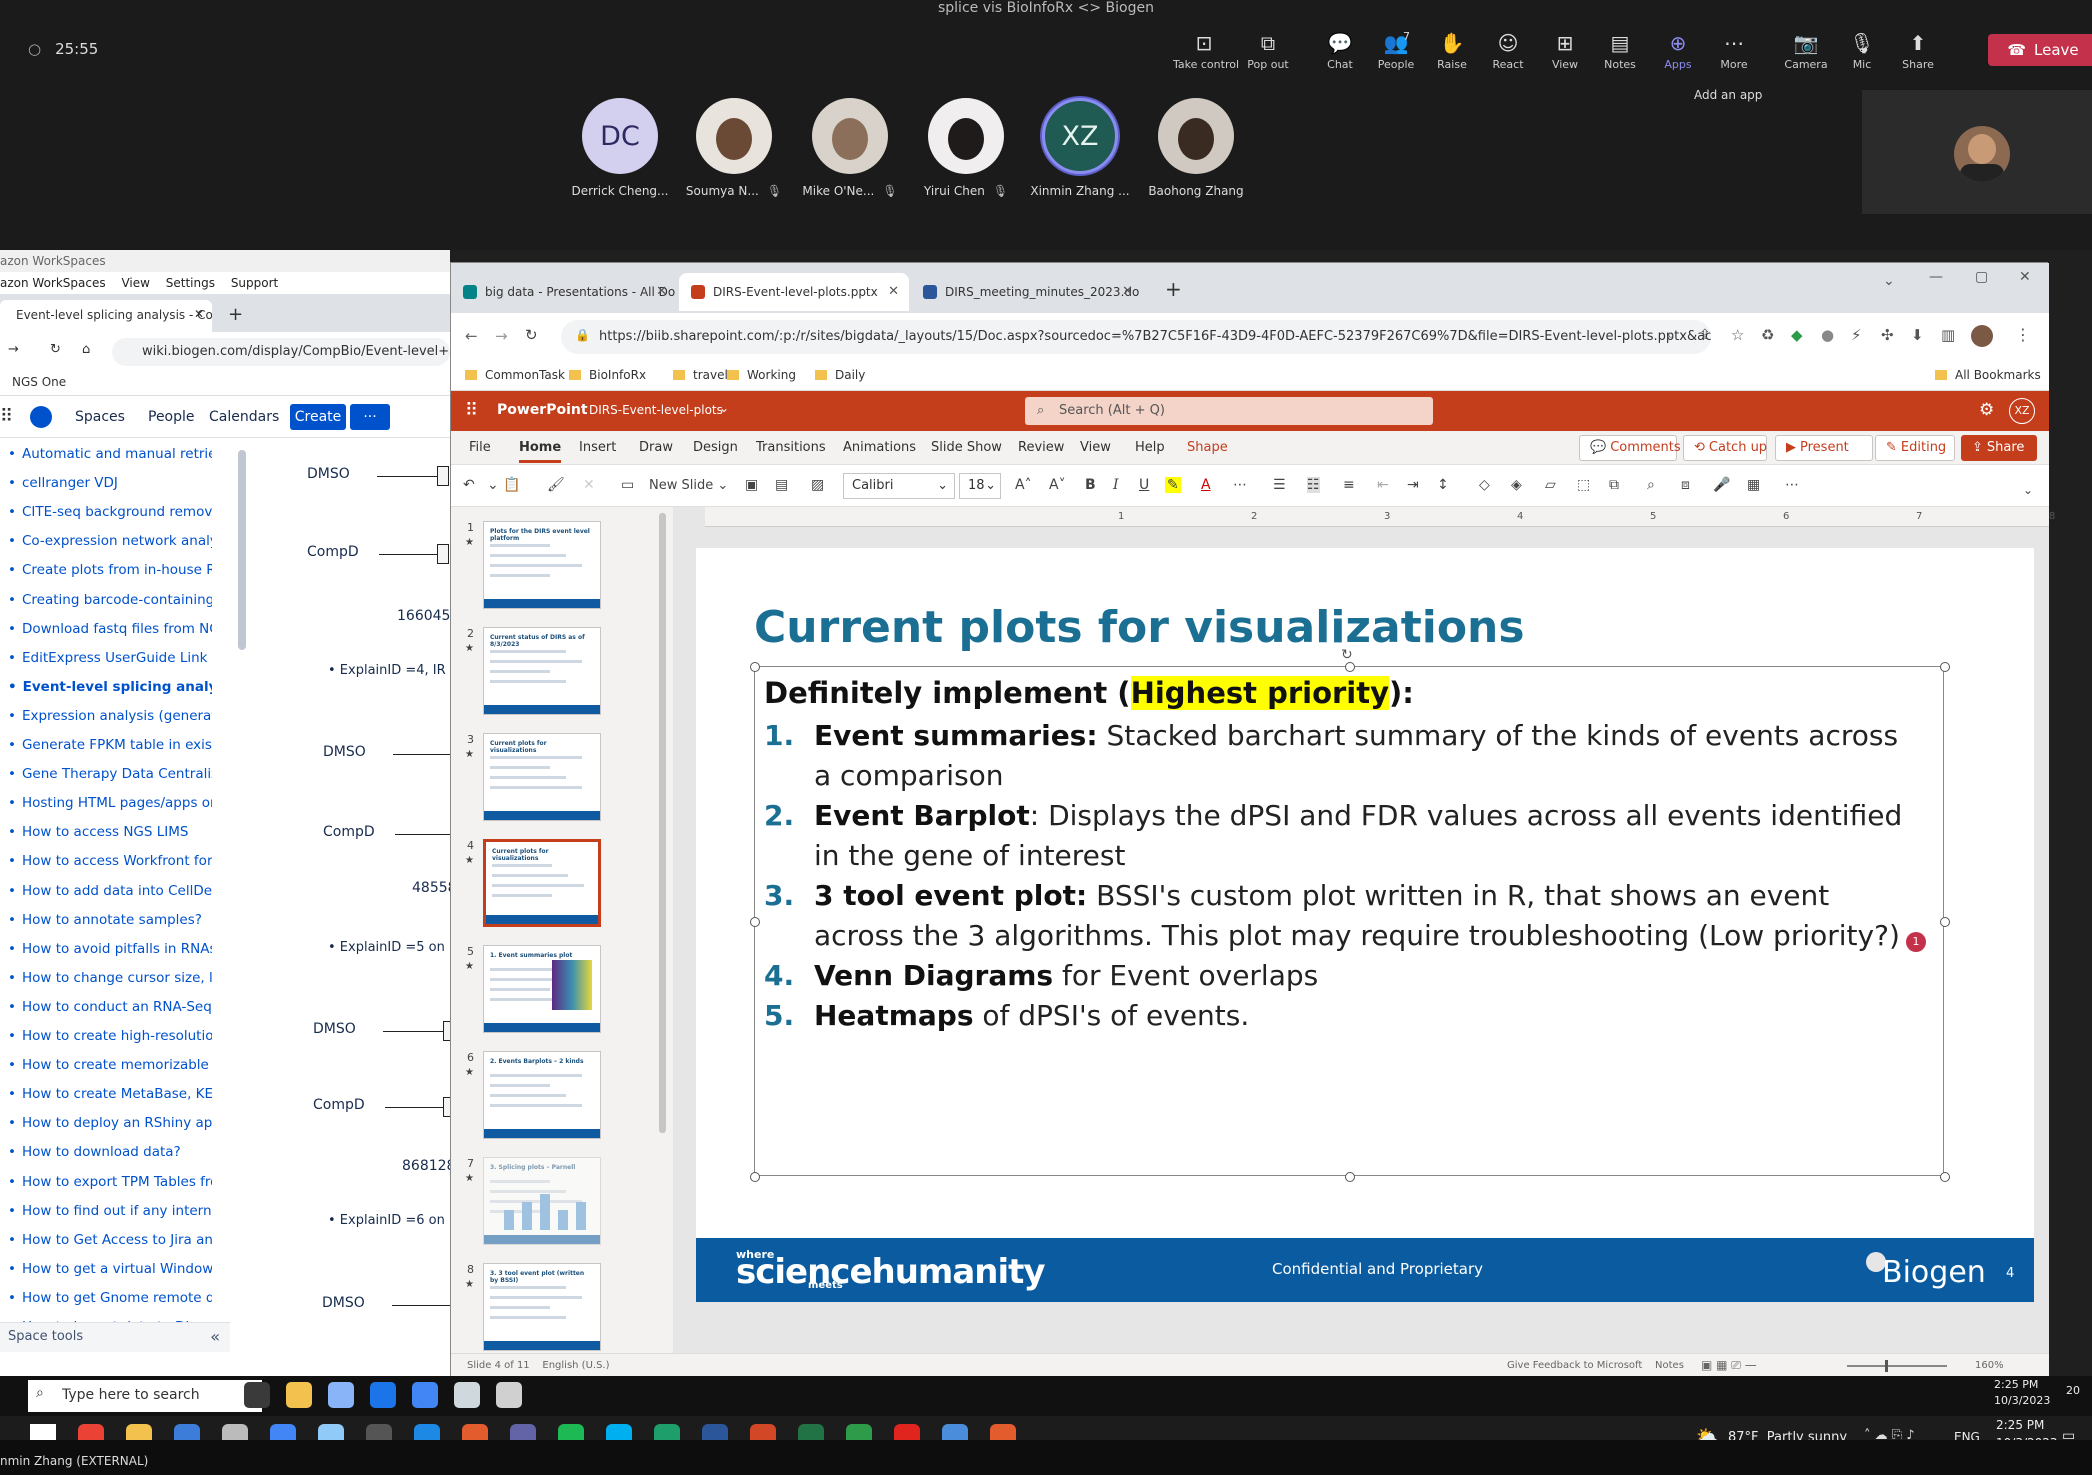 This screenshot has width=2092, height=1475. Describe the element at coordinates (370, 417) in the screenshot. I see `more-options-button: ···` at that location.